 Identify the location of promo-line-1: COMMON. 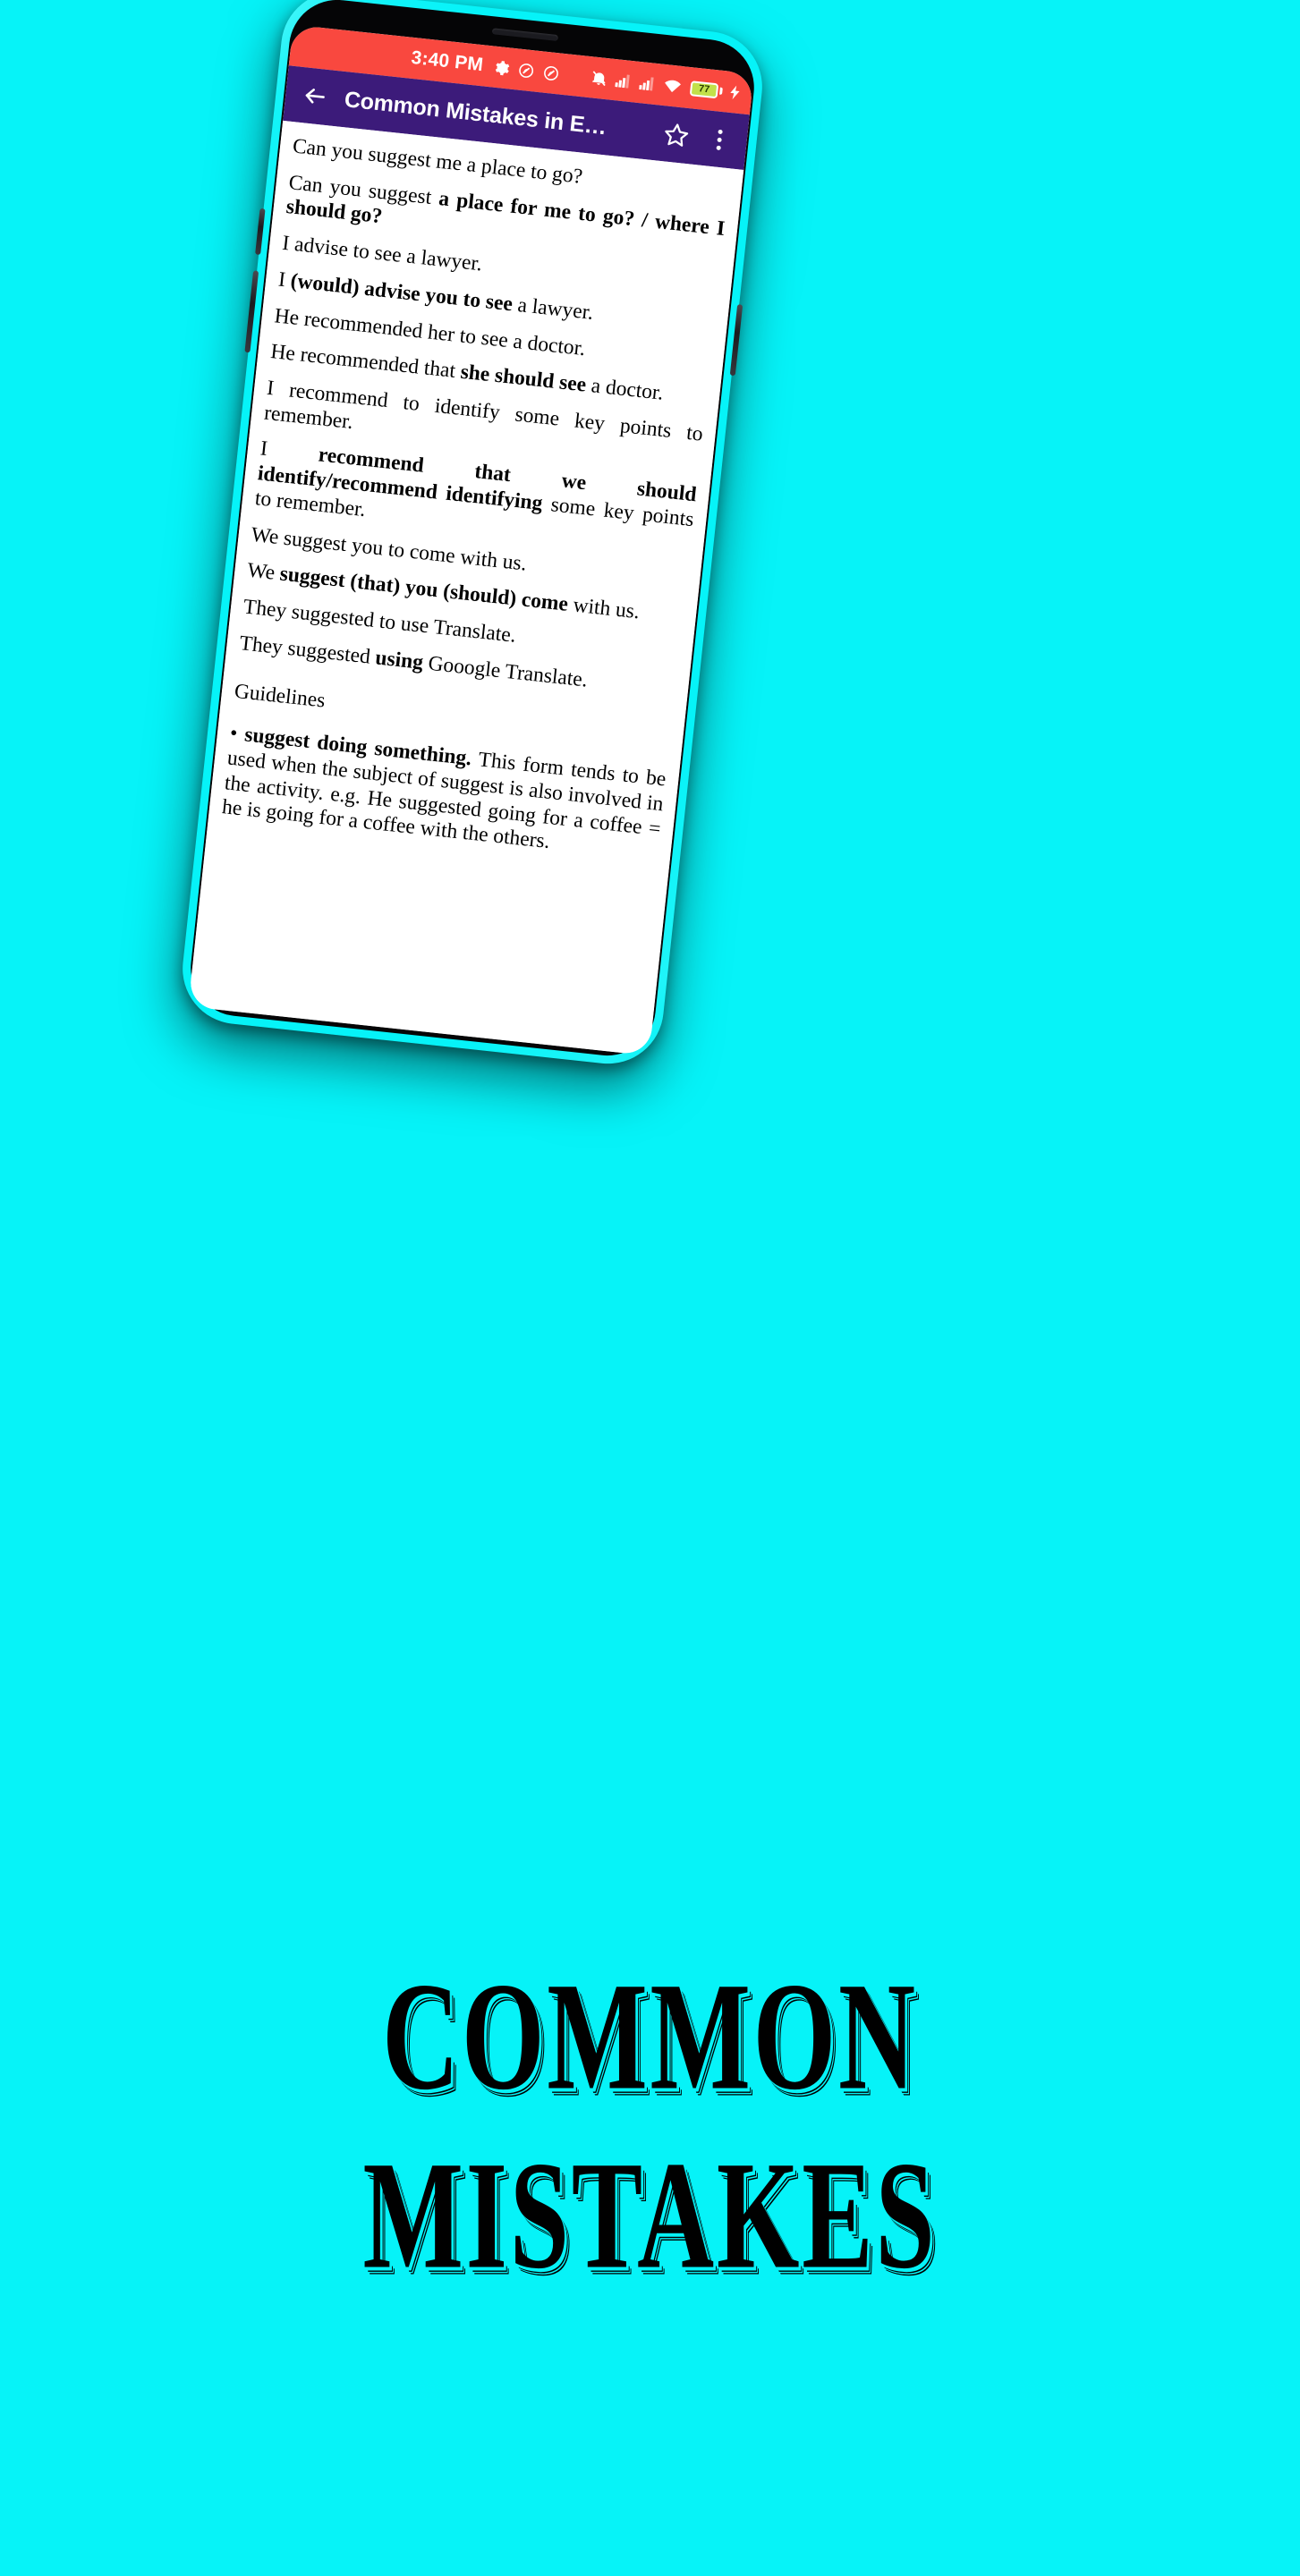
(650, 2036).